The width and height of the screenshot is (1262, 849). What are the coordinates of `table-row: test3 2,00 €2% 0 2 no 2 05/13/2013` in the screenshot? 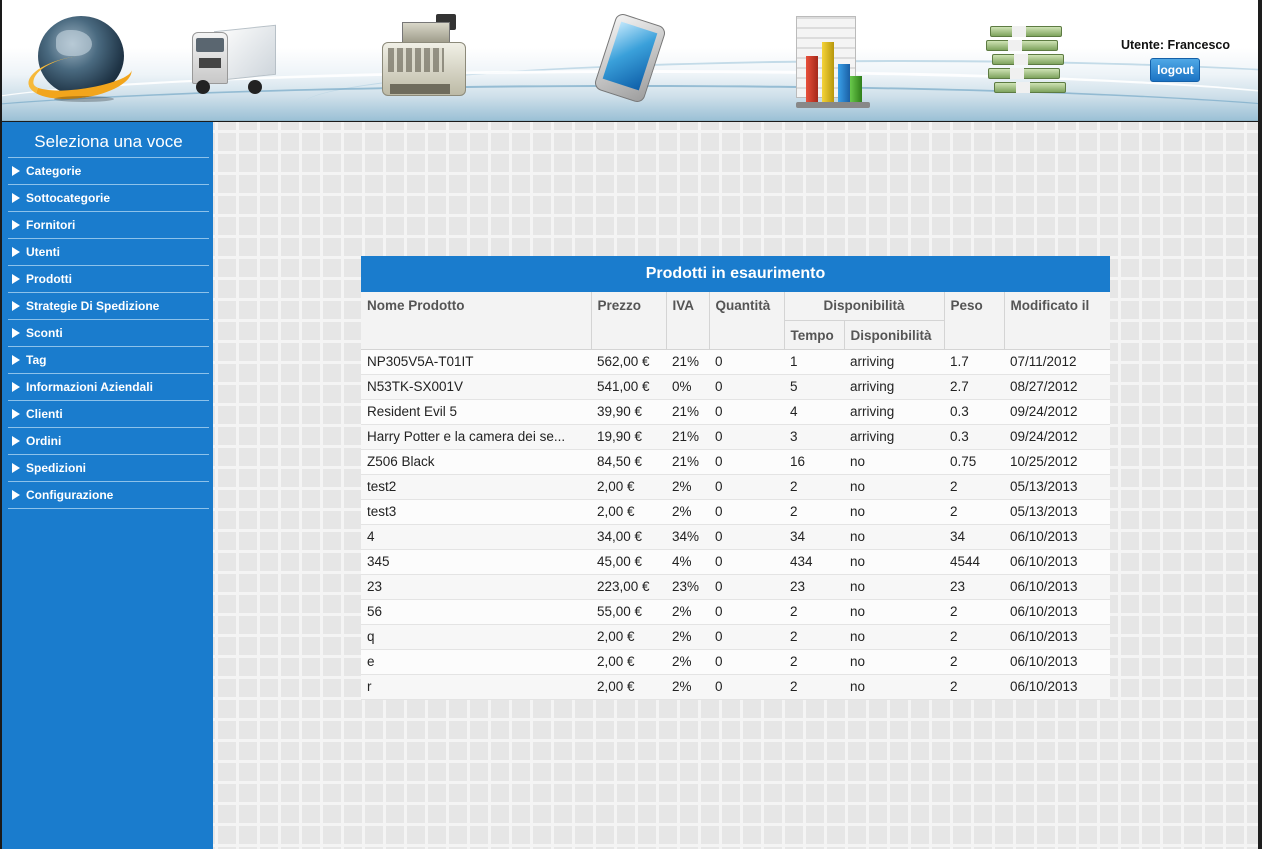 It's located at (735, 512).